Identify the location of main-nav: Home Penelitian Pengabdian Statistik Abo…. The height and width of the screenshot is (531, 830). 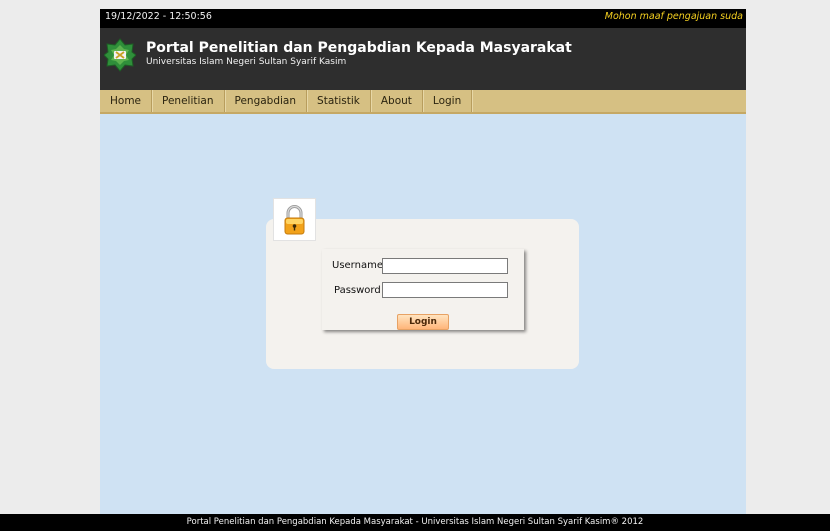
(423, 102).